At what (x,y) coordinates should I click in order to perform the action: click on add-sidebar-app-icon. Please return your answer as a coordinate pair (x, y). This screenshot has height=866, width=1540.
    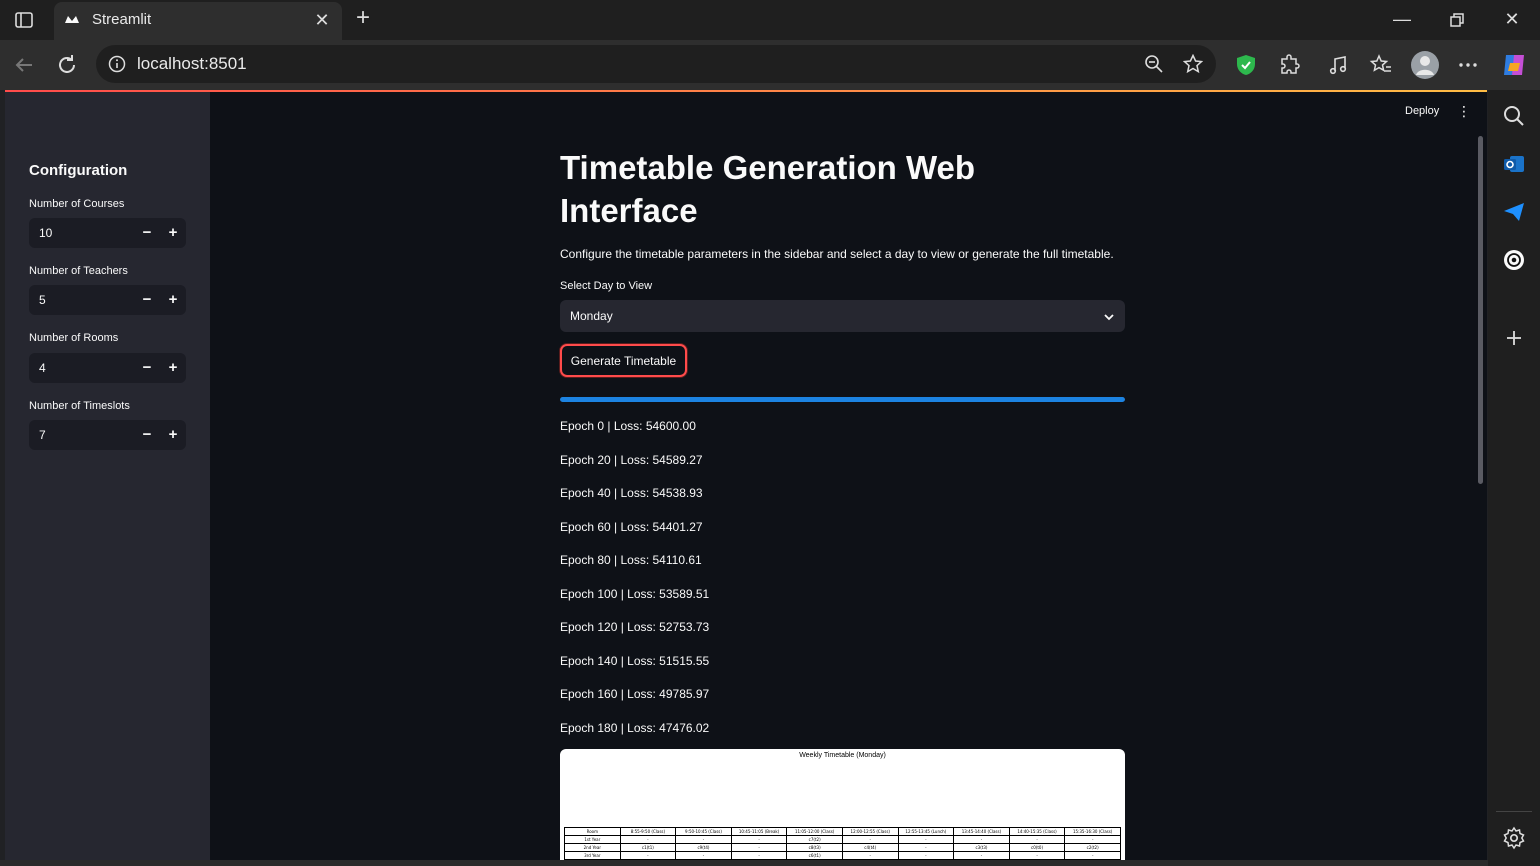
    Looking at the image, I should click on (1514, 338).